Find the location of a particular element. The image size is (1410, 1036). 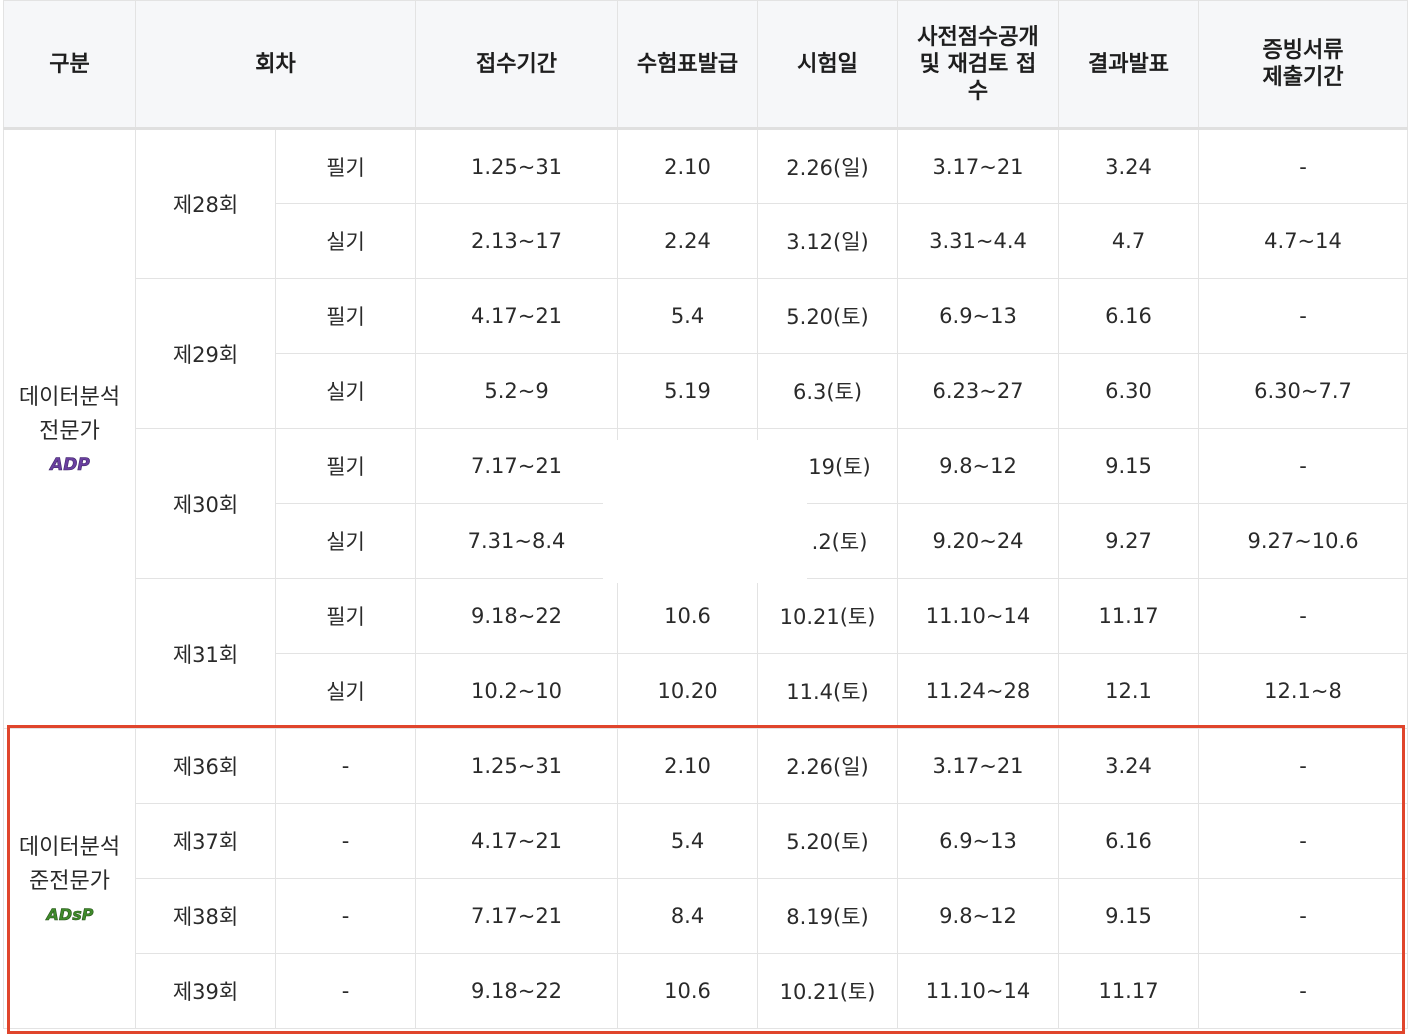

category-label-adsp: 데이터분석 준전문가 is located at coordinates (69, 864).